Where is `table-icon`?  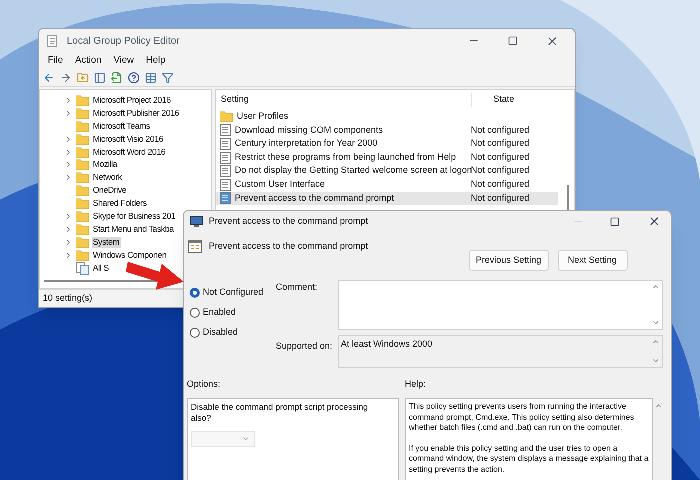 table-icon is located at coordinates (151, 78).